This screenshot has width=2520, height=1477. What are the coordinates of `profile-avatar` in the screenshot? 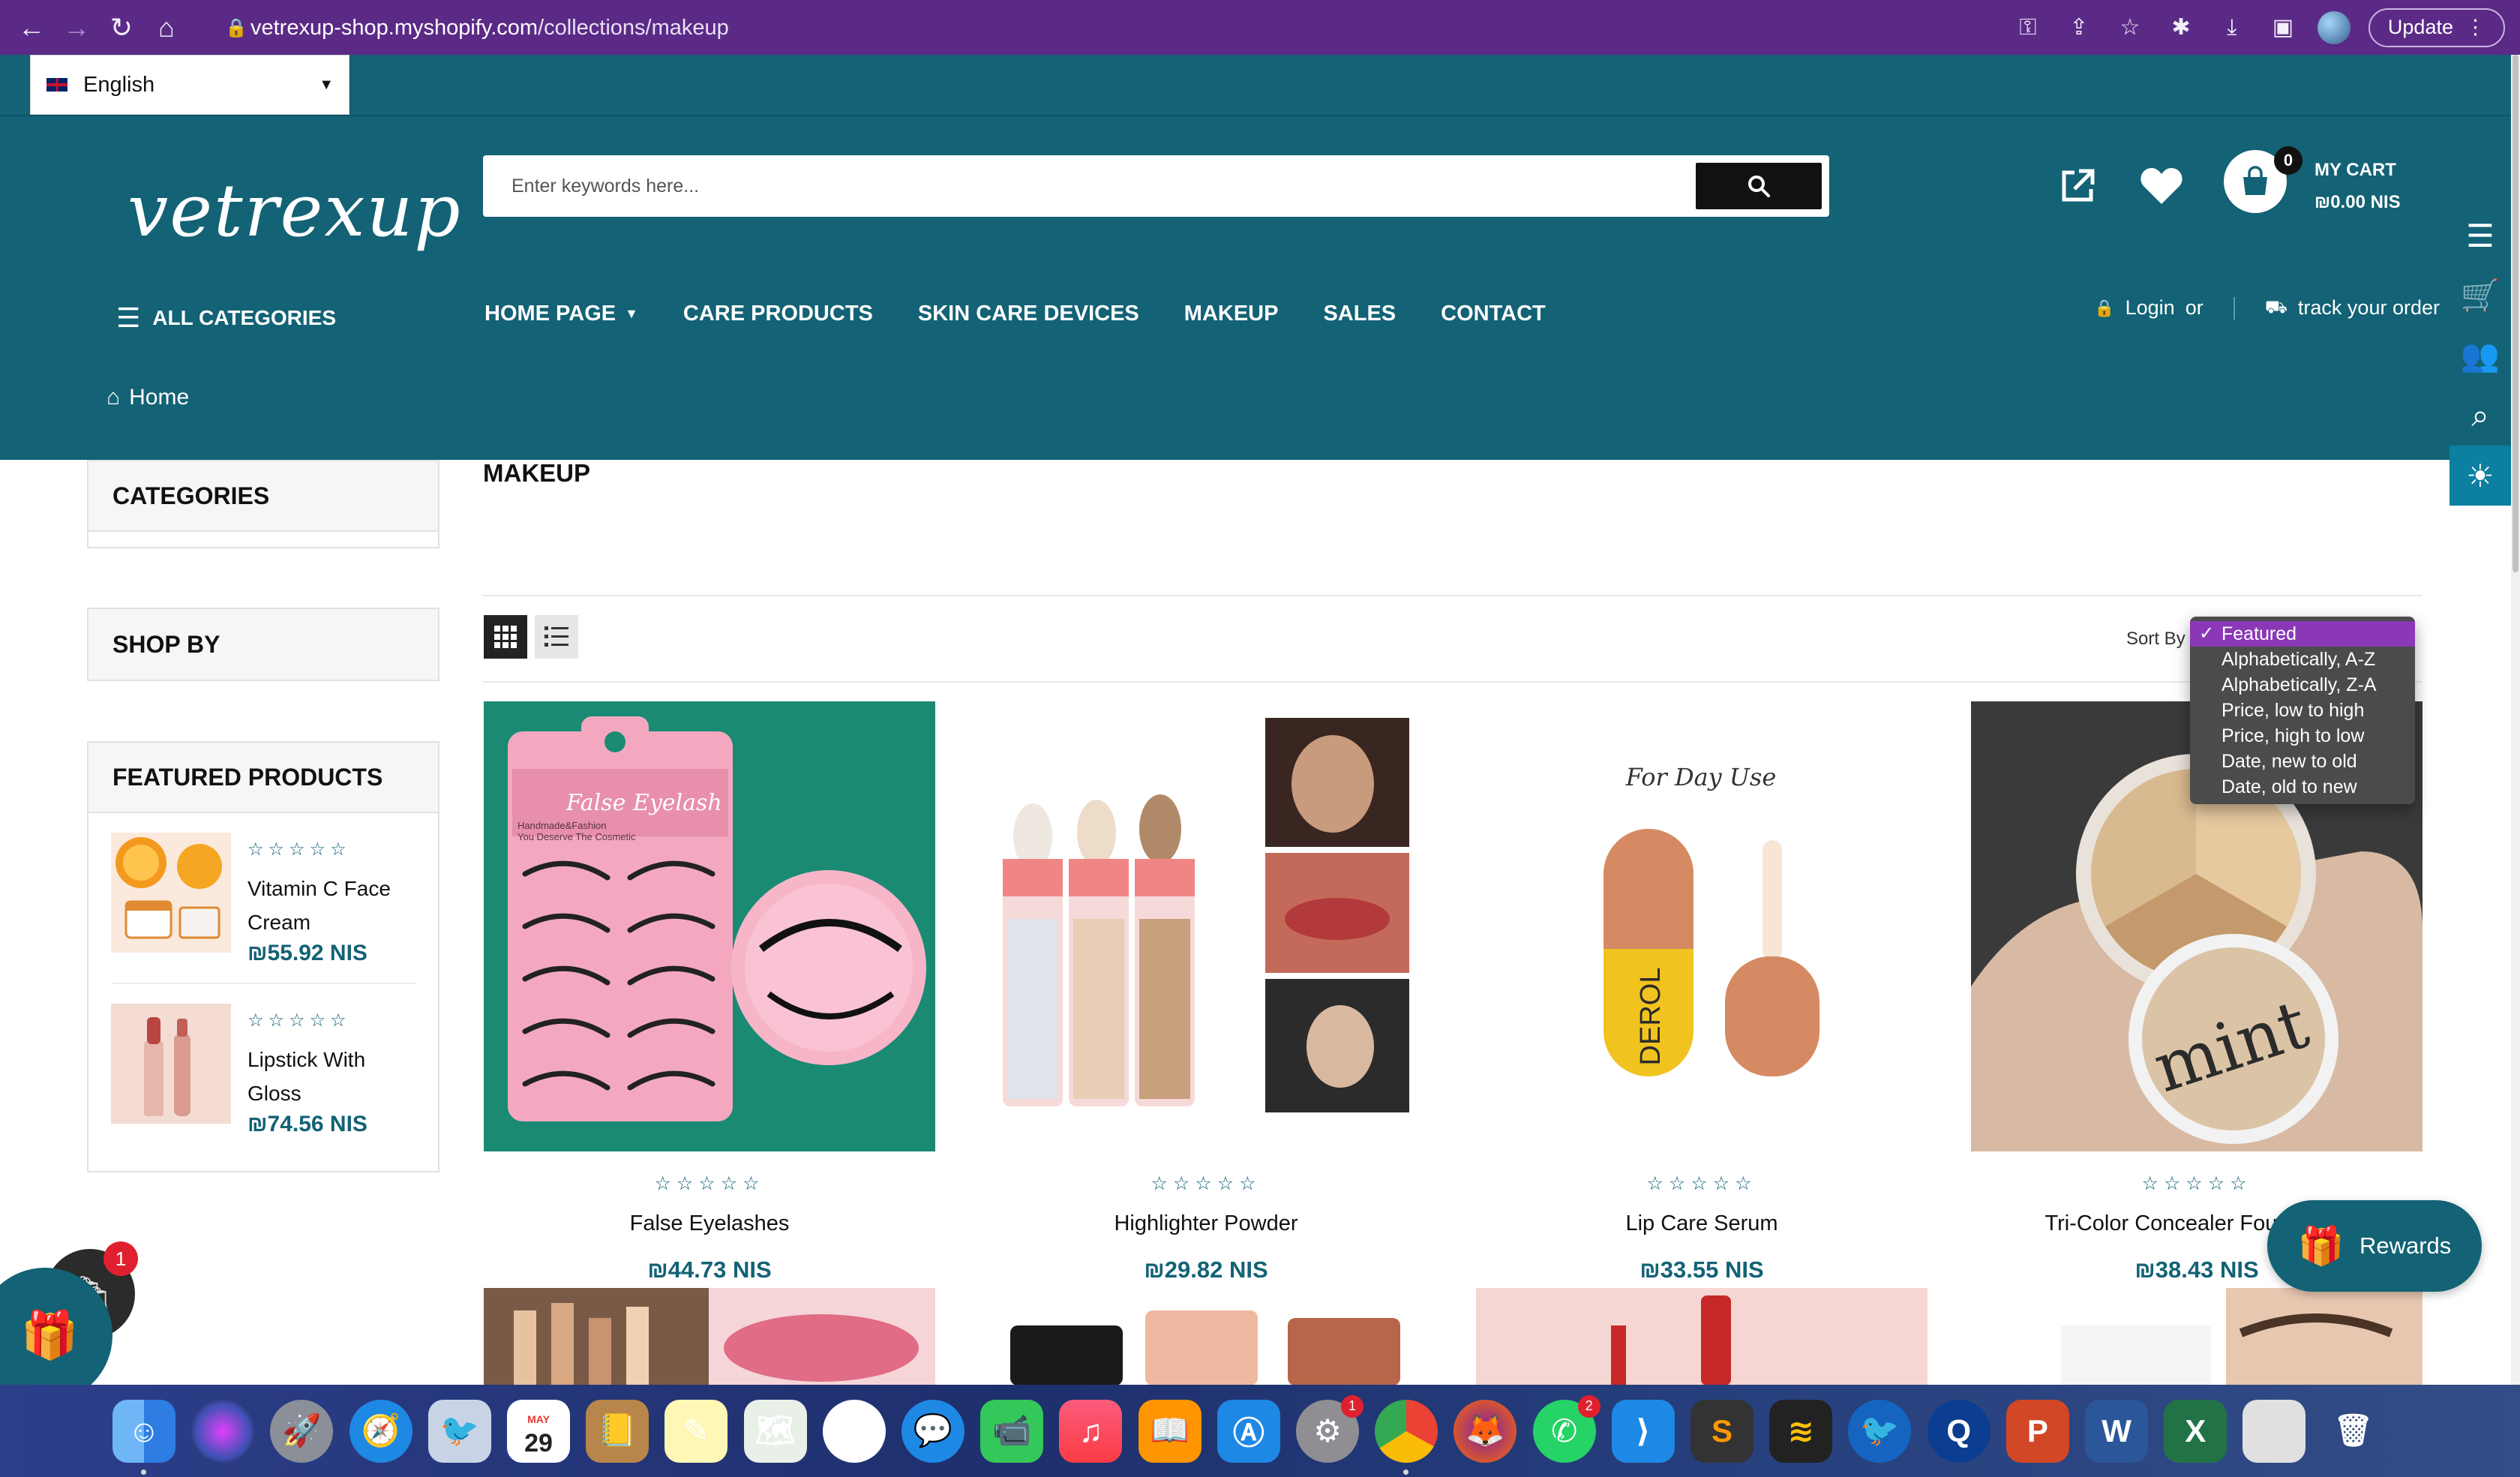 It's located at (2333, 27).